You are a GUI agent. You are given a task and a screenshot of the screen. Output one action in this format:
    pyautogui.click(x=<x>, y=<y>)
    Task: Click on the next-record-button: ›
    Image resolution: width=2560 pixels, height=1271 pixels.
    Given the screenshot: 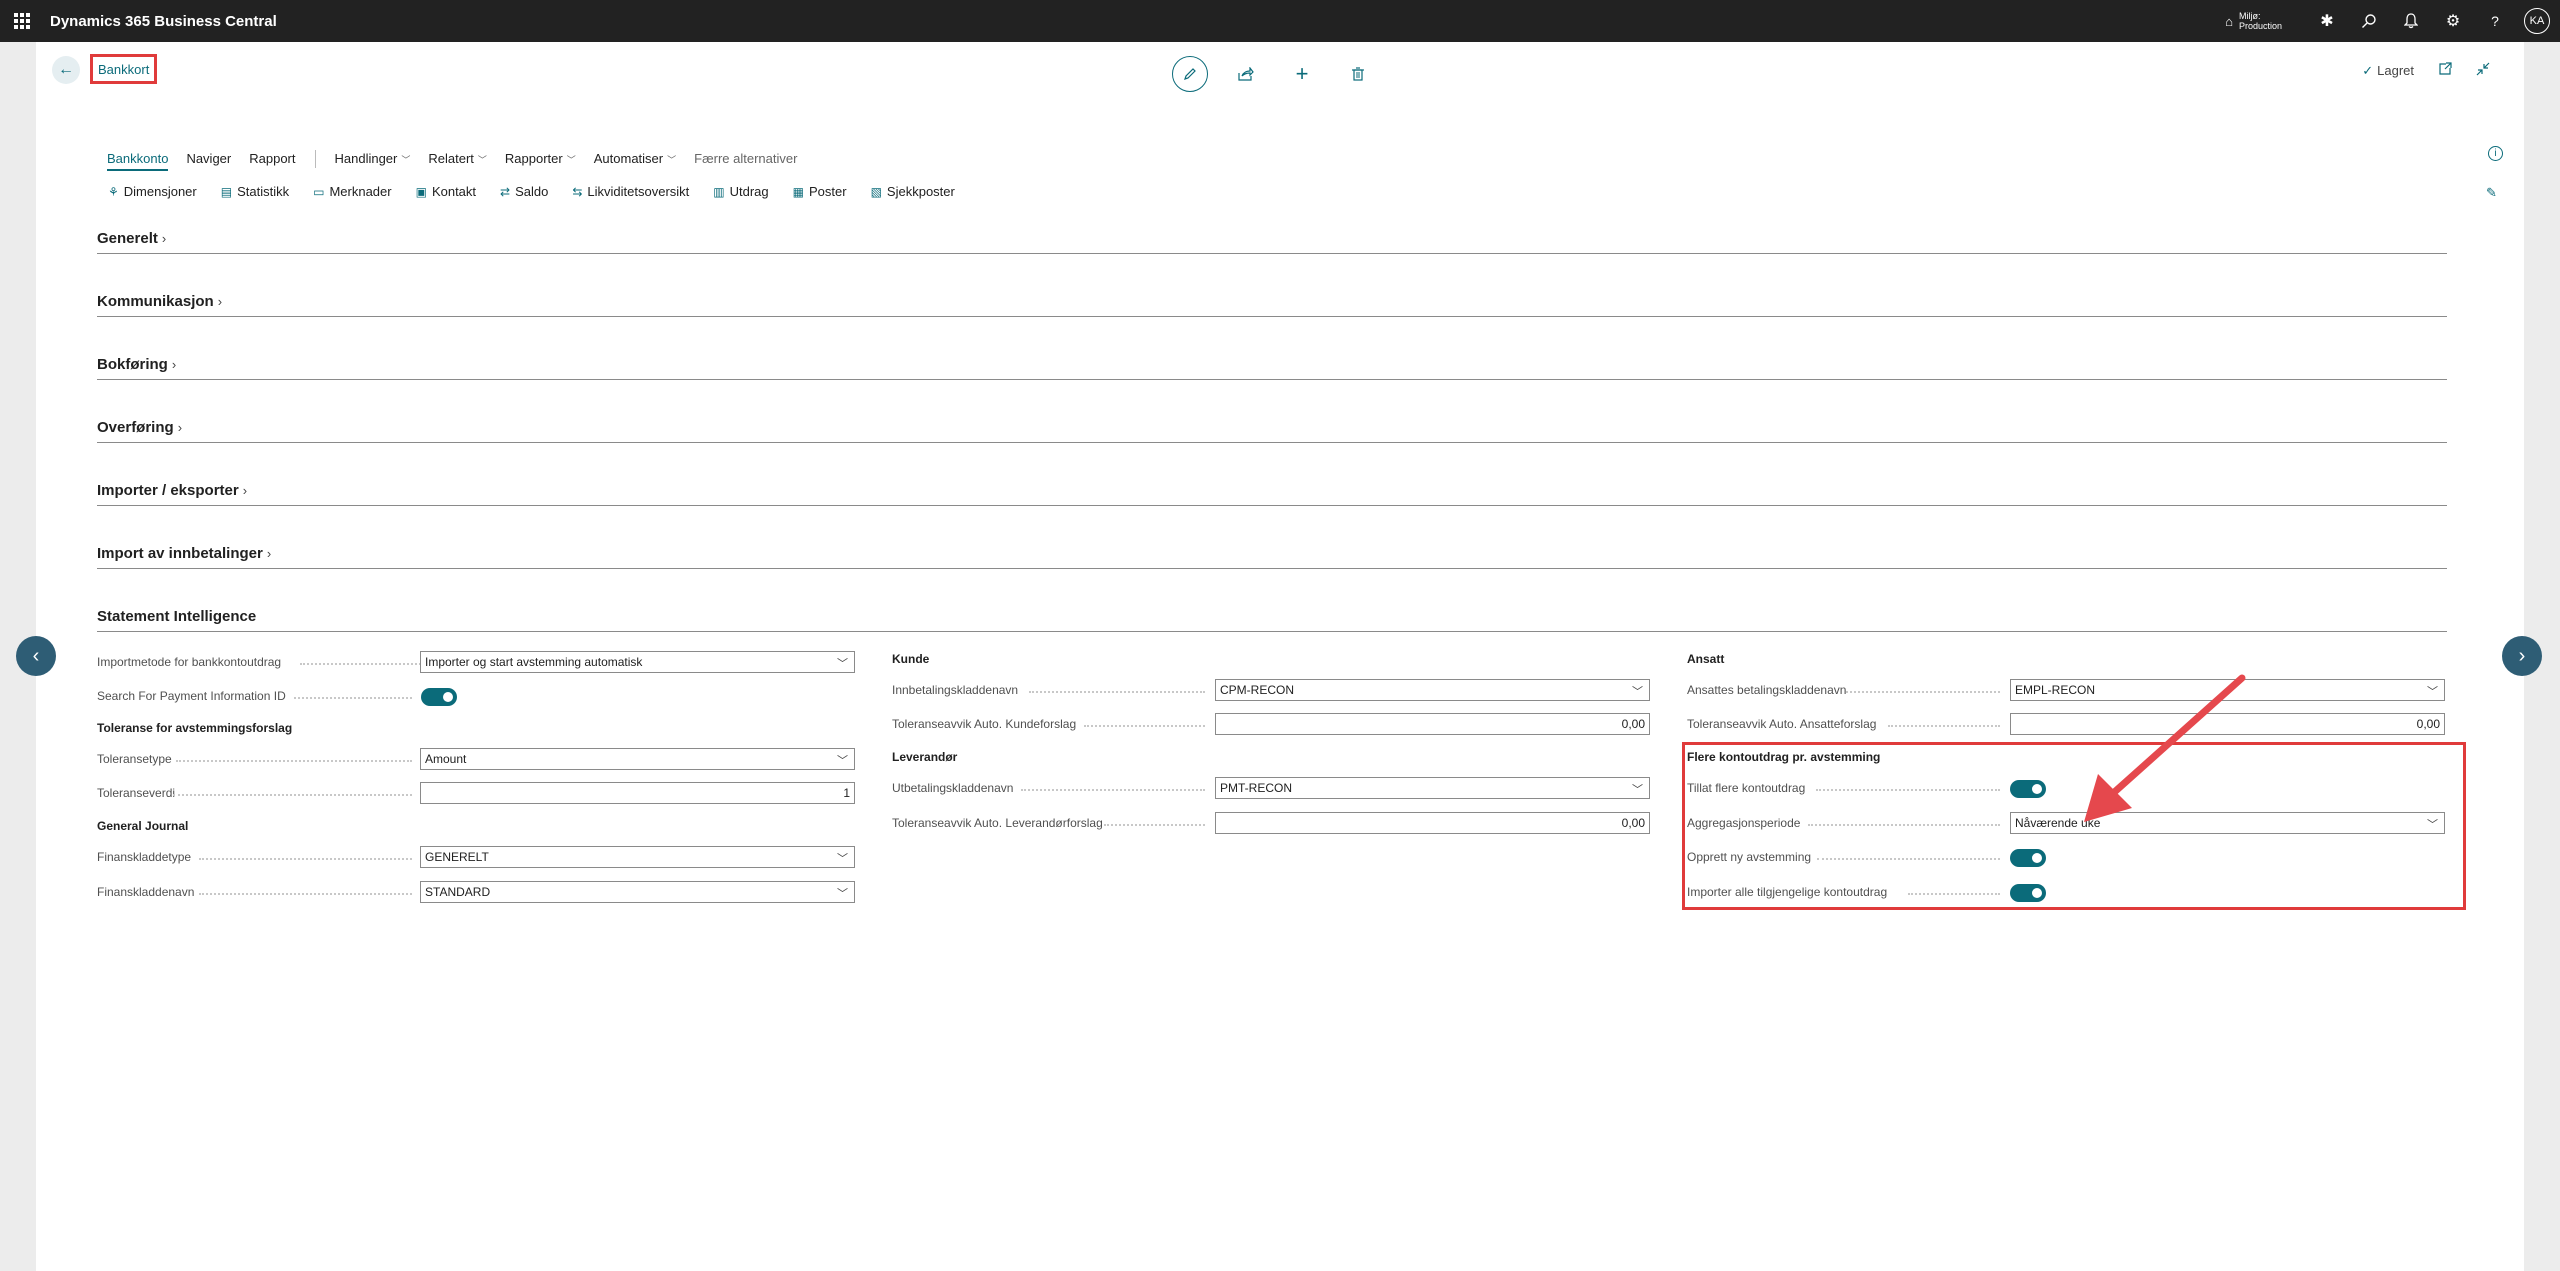 What is the action you would take?
    pyautogui.click(x=2522, y=656)
    